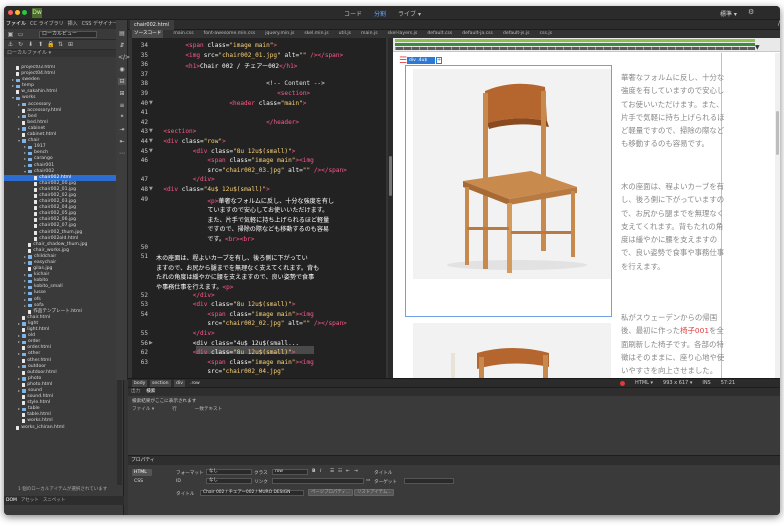 The width and height of the screenshot is (784, 526). What do you see at coordinates (348, 471) in the screenshot?
I see `outdent-button-icon: ⇤` at bounding box center [348, 471].